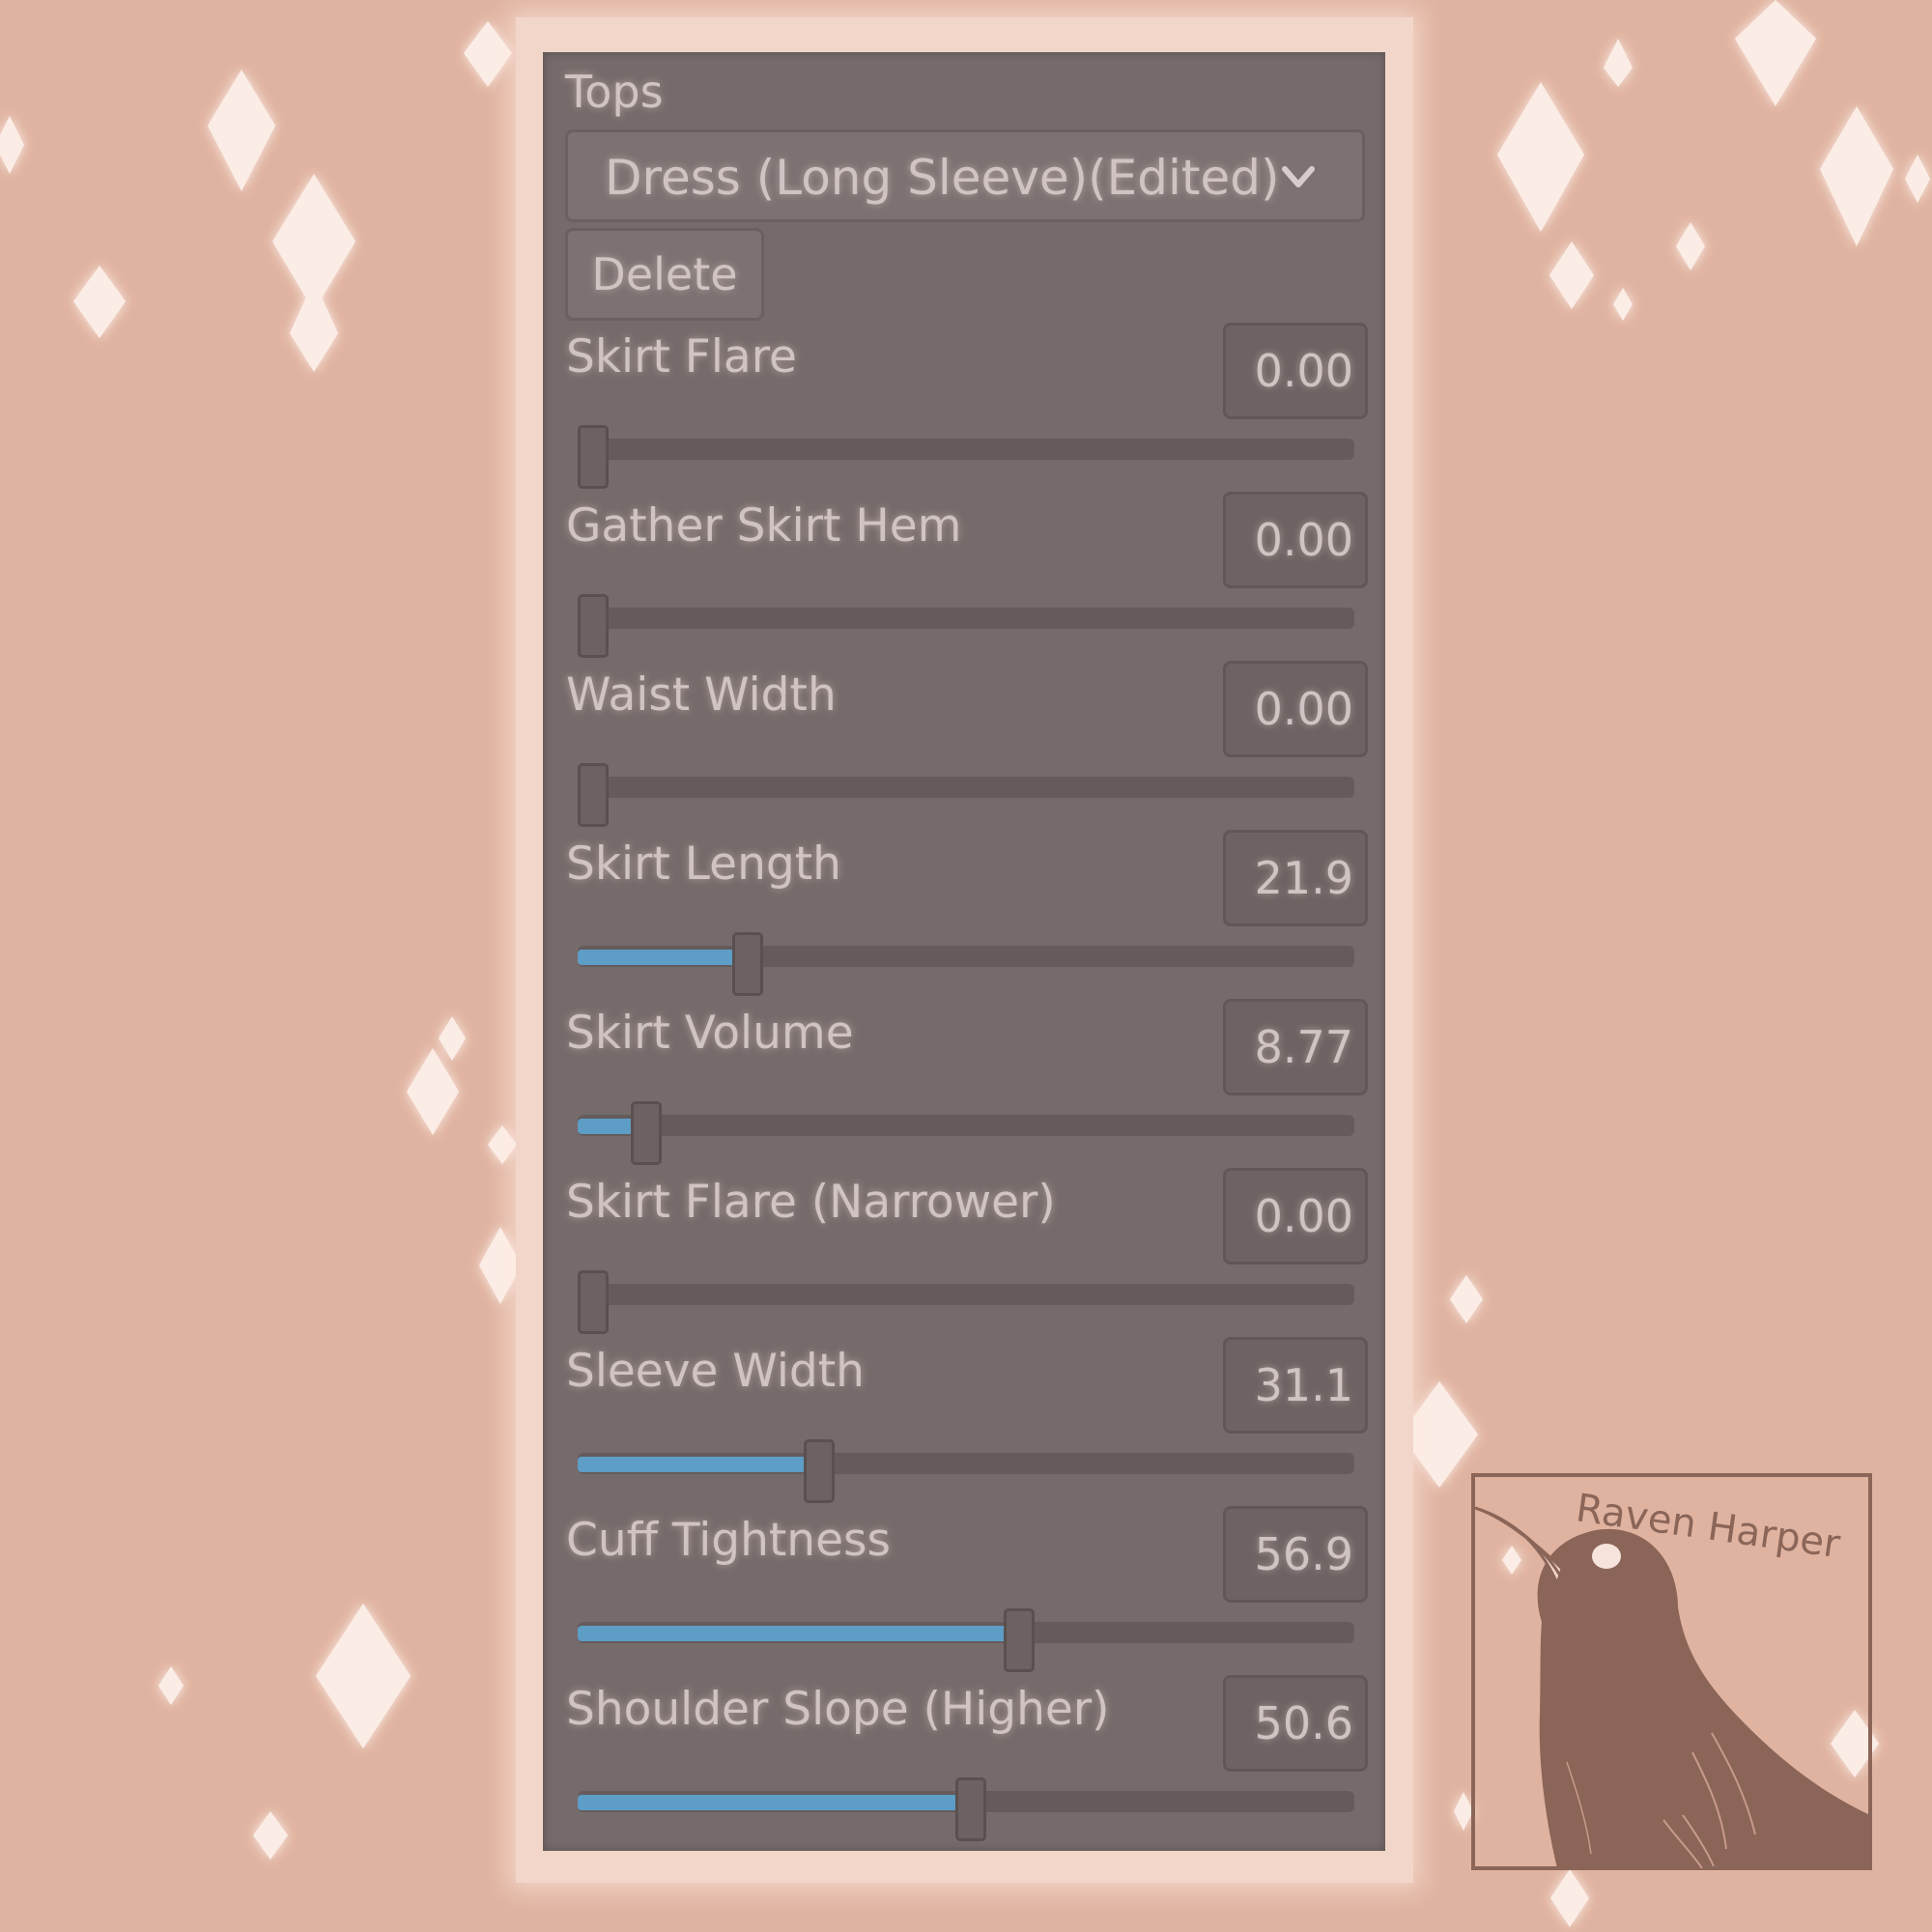 Image resolution: width=1932 pixels, height=1932 pixels. What do you see at coordinates (664, 274) in the screenshot?
I see `delete-button: Delete` at bounding box center [664, 274].